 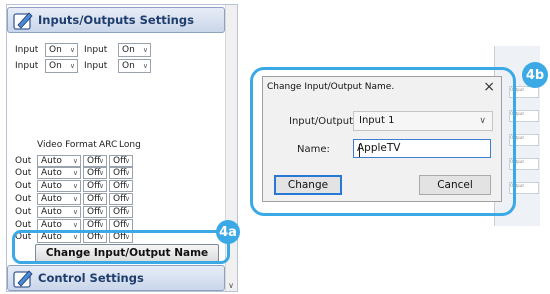 What do you see at coordinates (231, 286) in the screenshot?
I see `scroll-down-icon: ∨` at bounding box center [231, 286].